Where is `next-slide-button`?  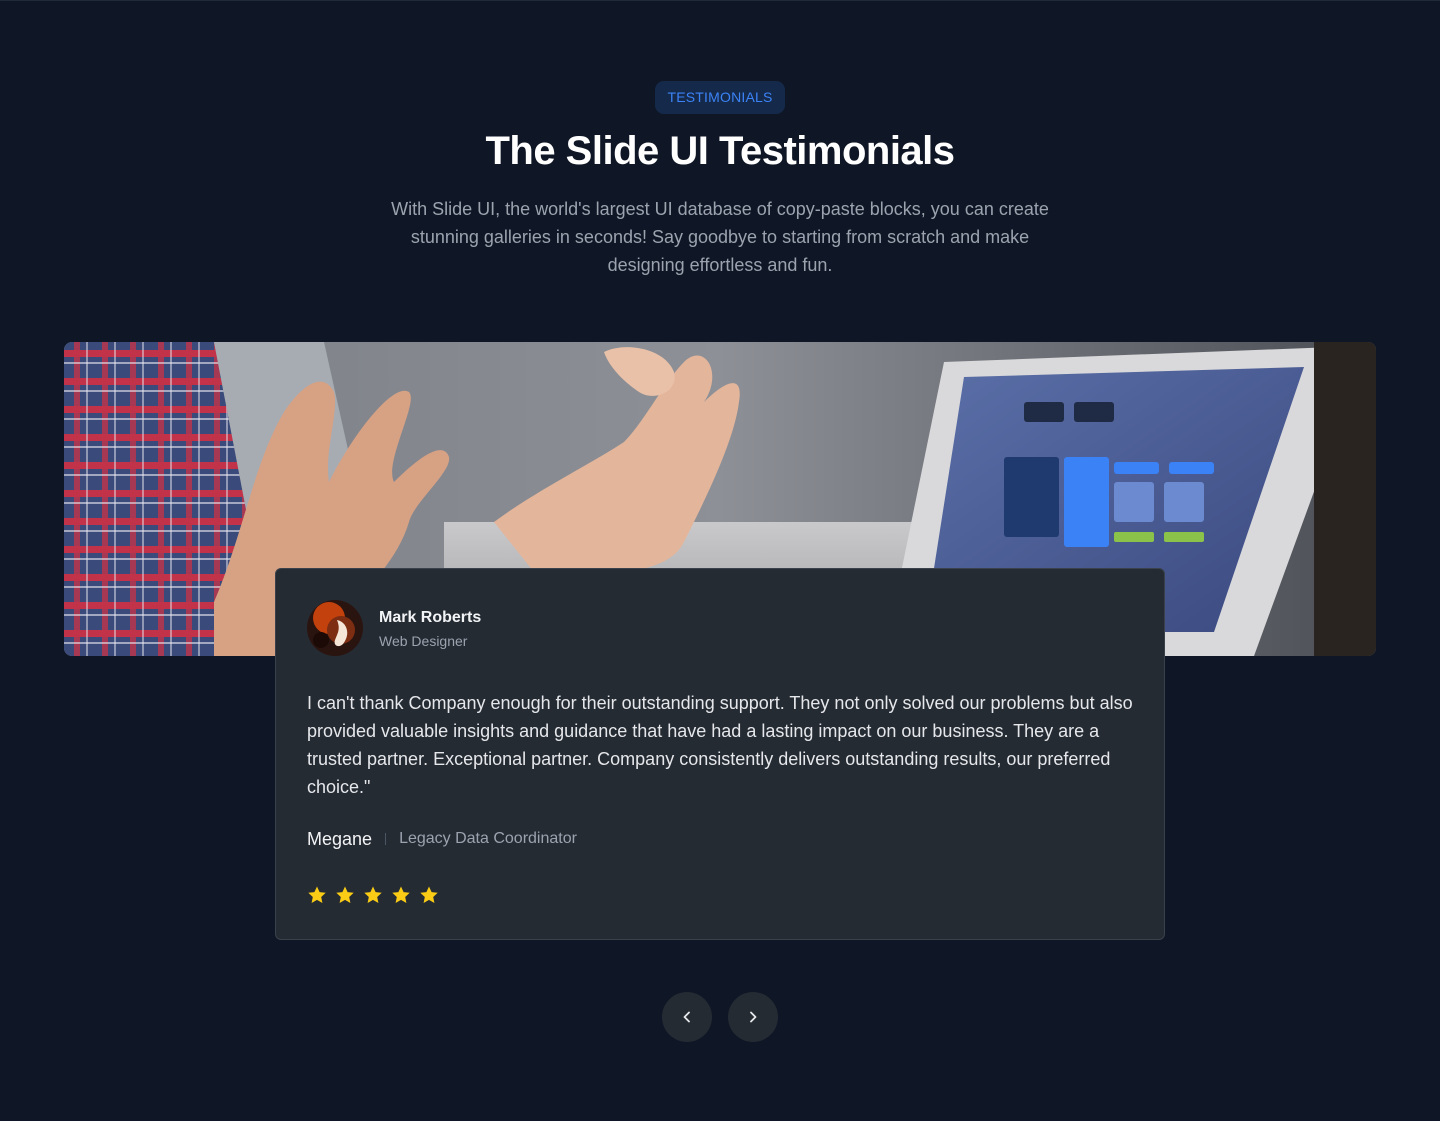 next-slide-button is located at coordinates (753, 1017).